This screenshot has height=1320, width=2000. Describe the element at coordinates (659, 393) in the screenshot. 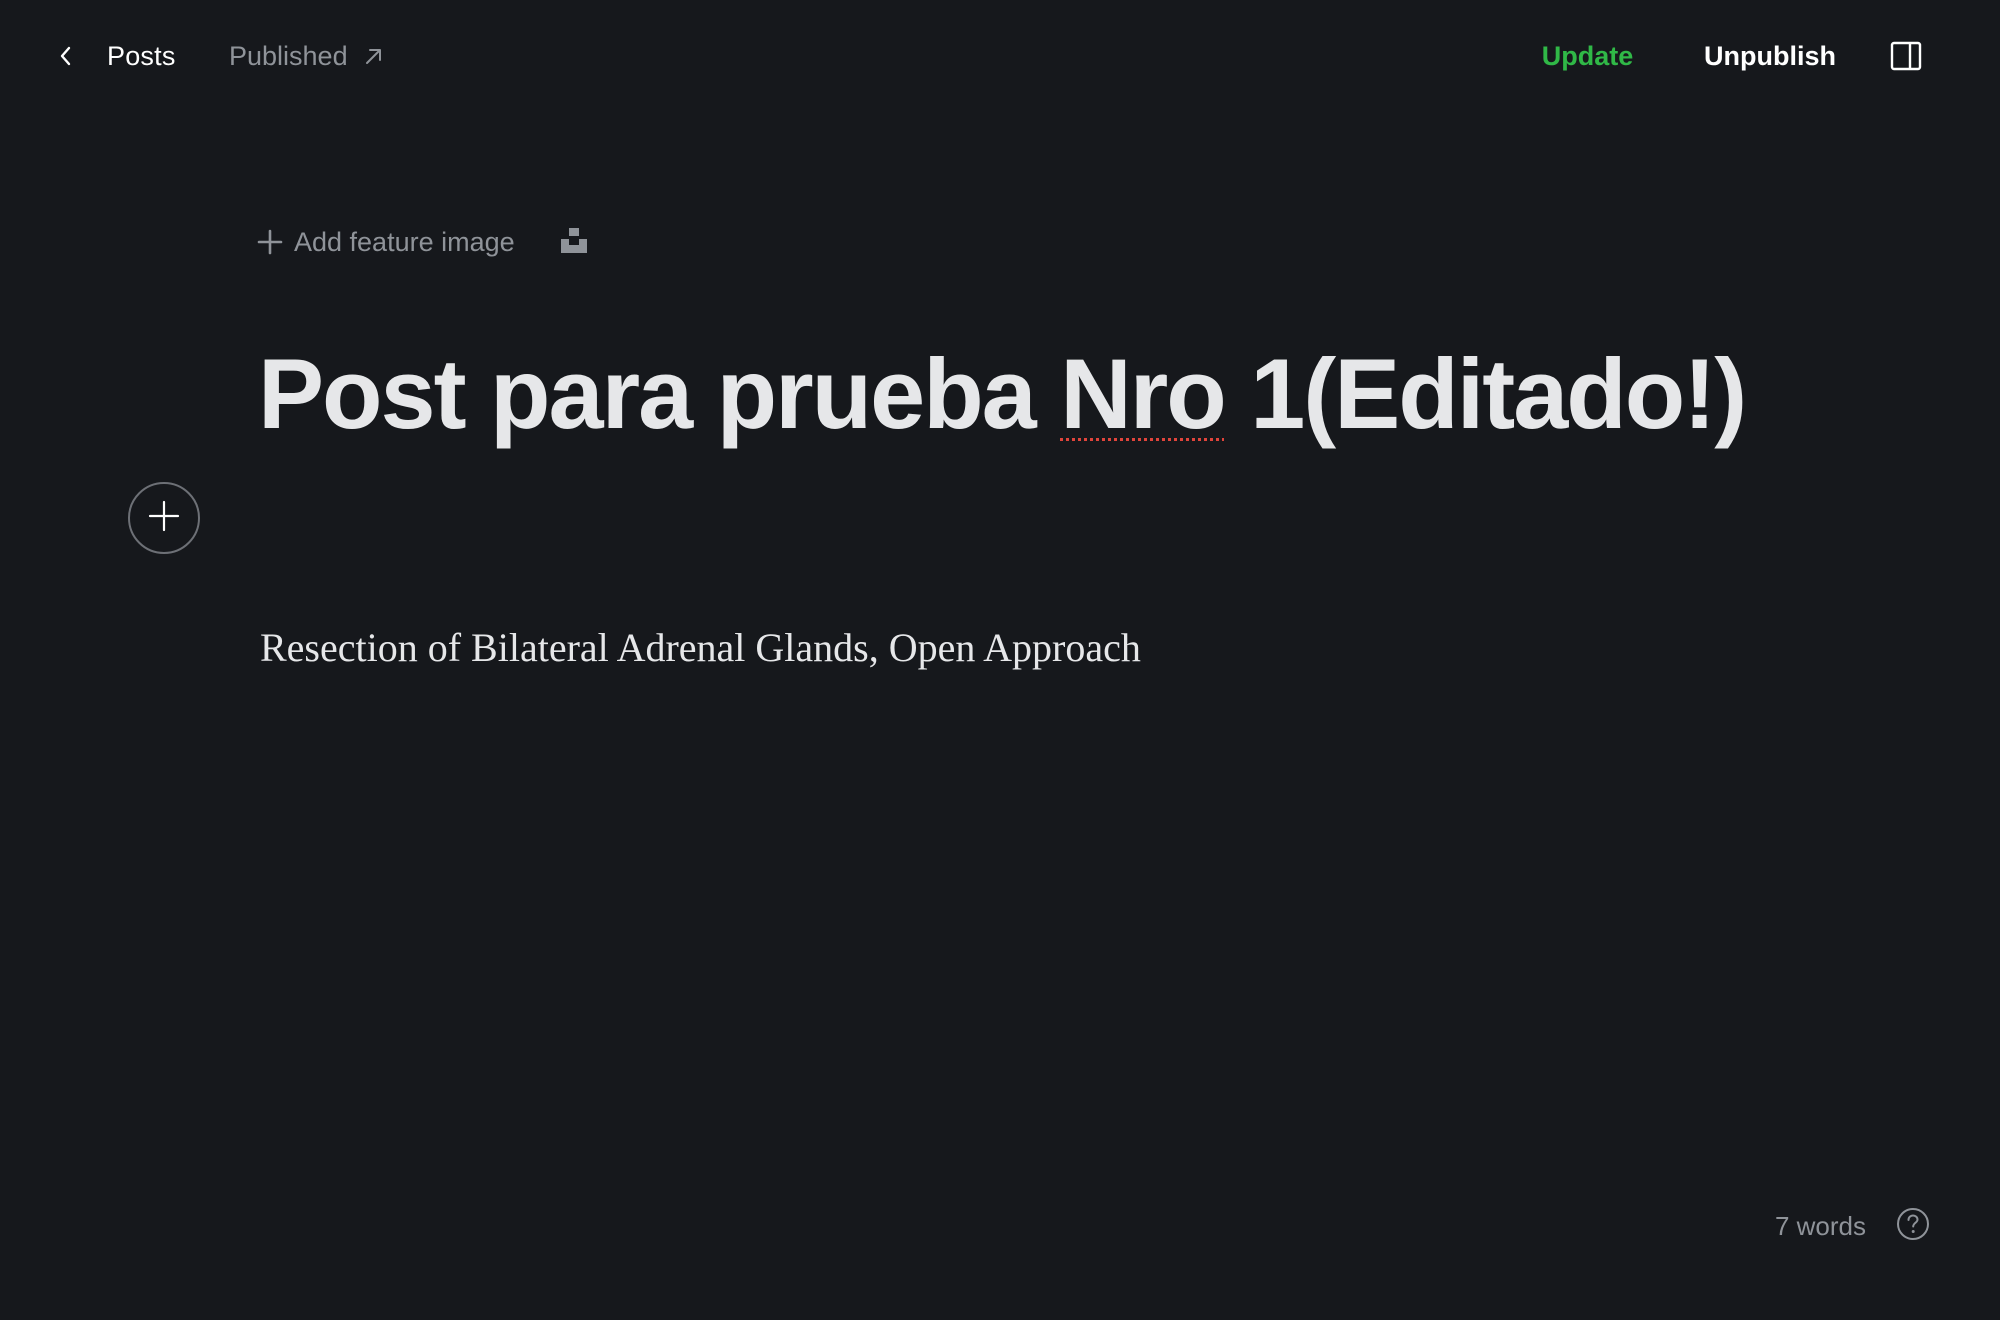

I see `title-text-start: Post para prueba` at that location.